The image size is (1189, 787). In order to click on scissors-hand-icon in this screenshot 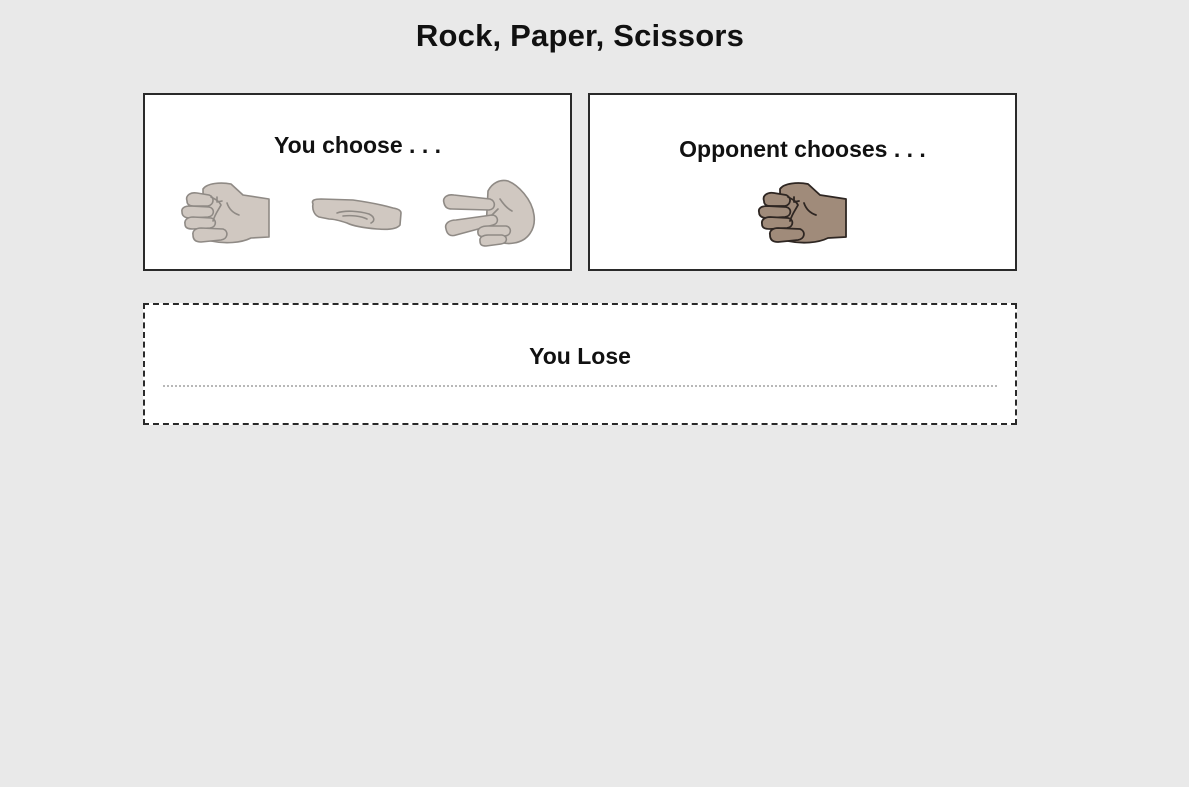, I will do `click(489, 213)`.